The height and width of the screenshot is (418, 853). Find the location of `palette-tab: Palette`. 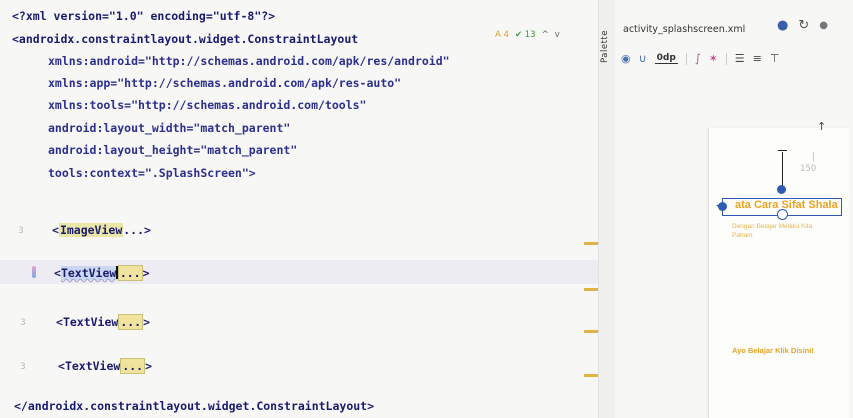

palette-tab: Palette is located at coordinates (605, 46).